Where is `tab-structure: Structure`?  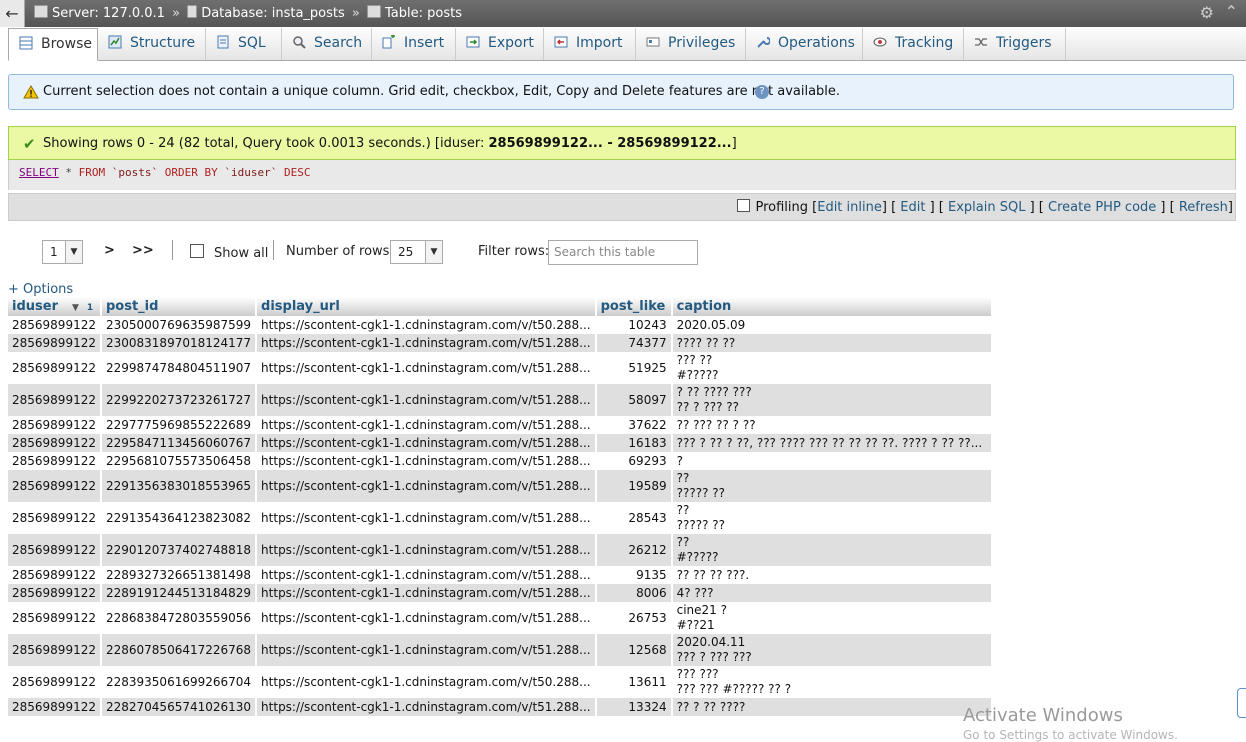 tab-structure: Structure is located at coordinates (152, 44).